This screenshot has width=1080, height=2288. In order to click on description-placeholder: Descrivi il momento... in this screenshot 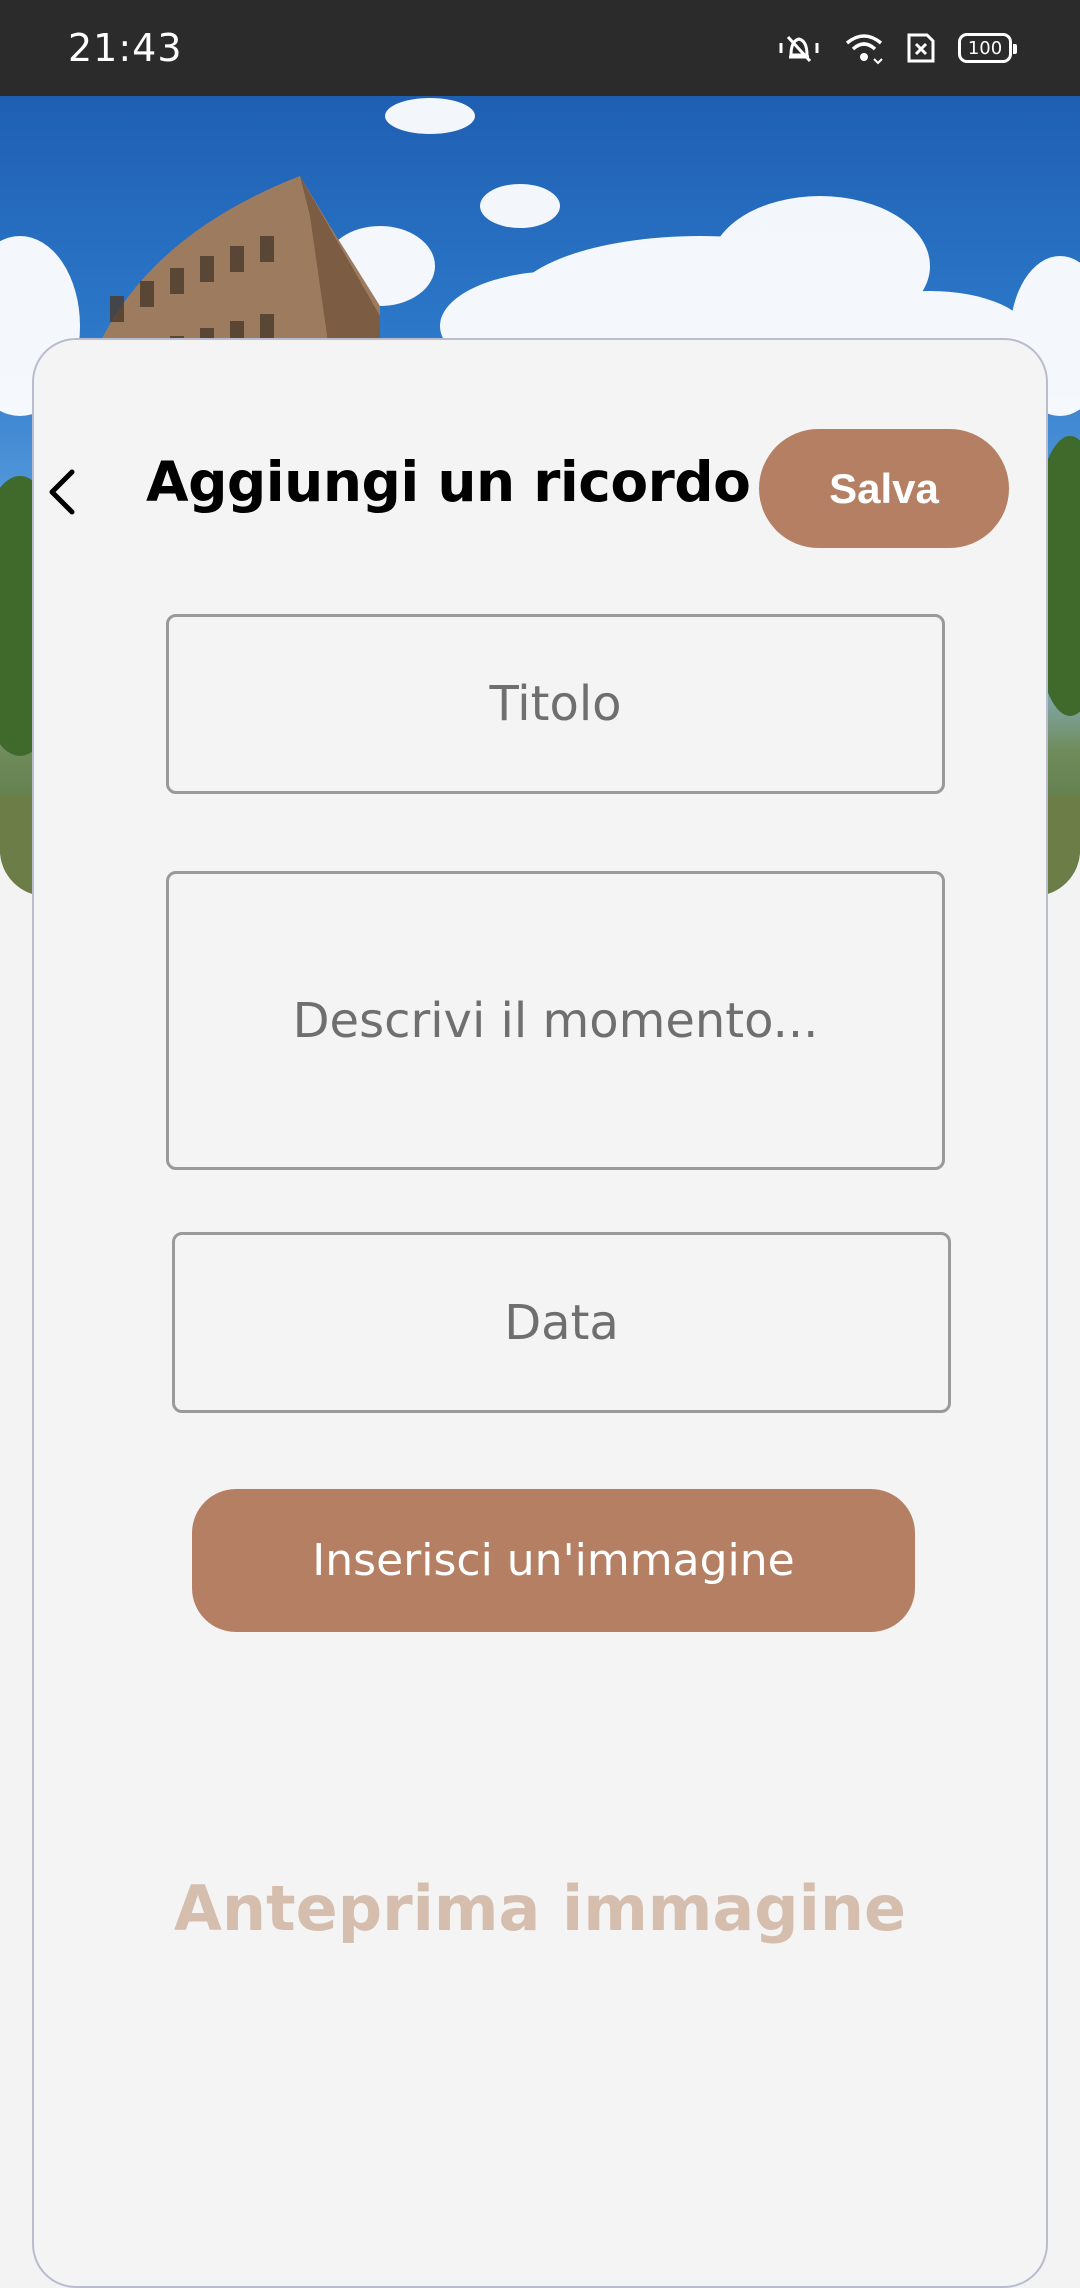, I will do `click(555, 1020)`.